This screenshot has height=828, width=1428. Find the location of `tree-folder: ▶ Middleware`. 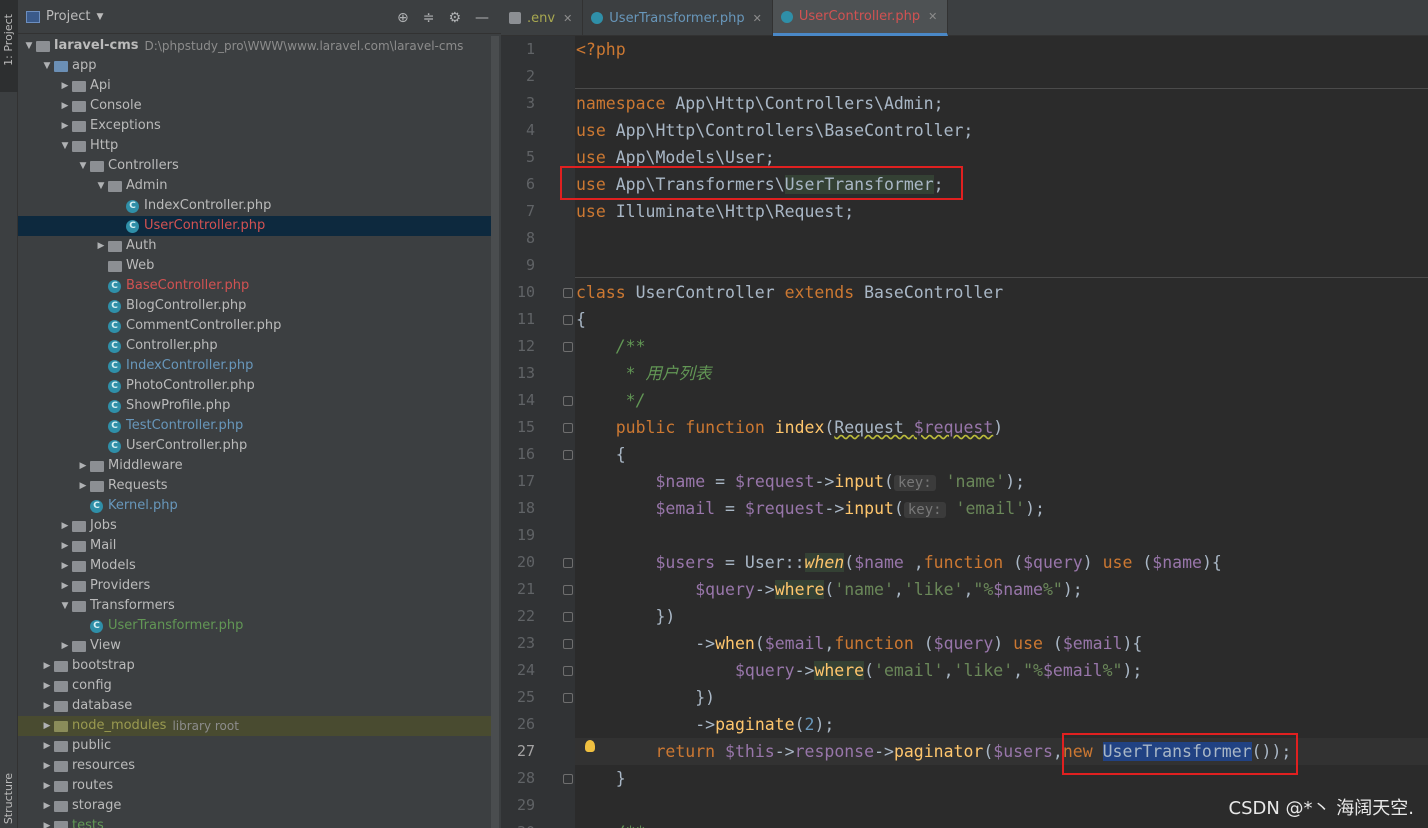

tree-folder: ▶ Middleware is located at coordinates (254, 466).